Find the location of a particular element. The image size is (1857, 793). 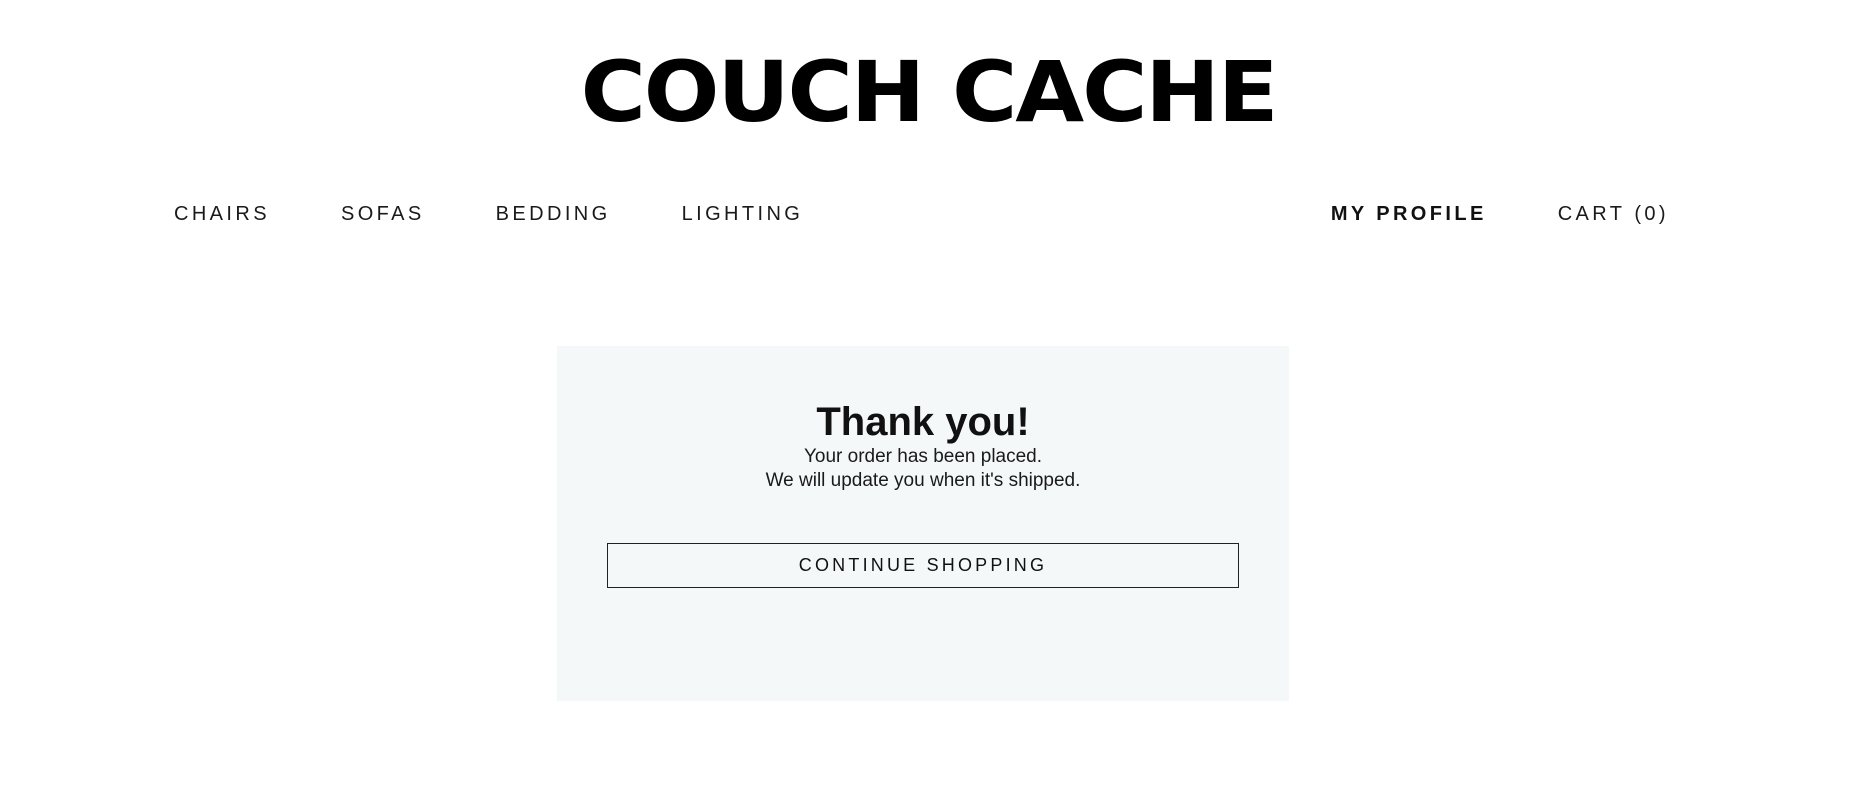

site-logo: COUCH CACHE is located at coordinates (928, 92).